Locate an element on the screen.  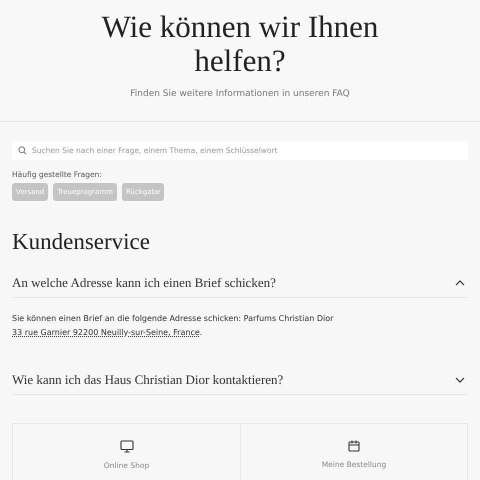
faq-question: An welche Adresse kann ich einen Brief schicken? is located at coordinates (240, 276).